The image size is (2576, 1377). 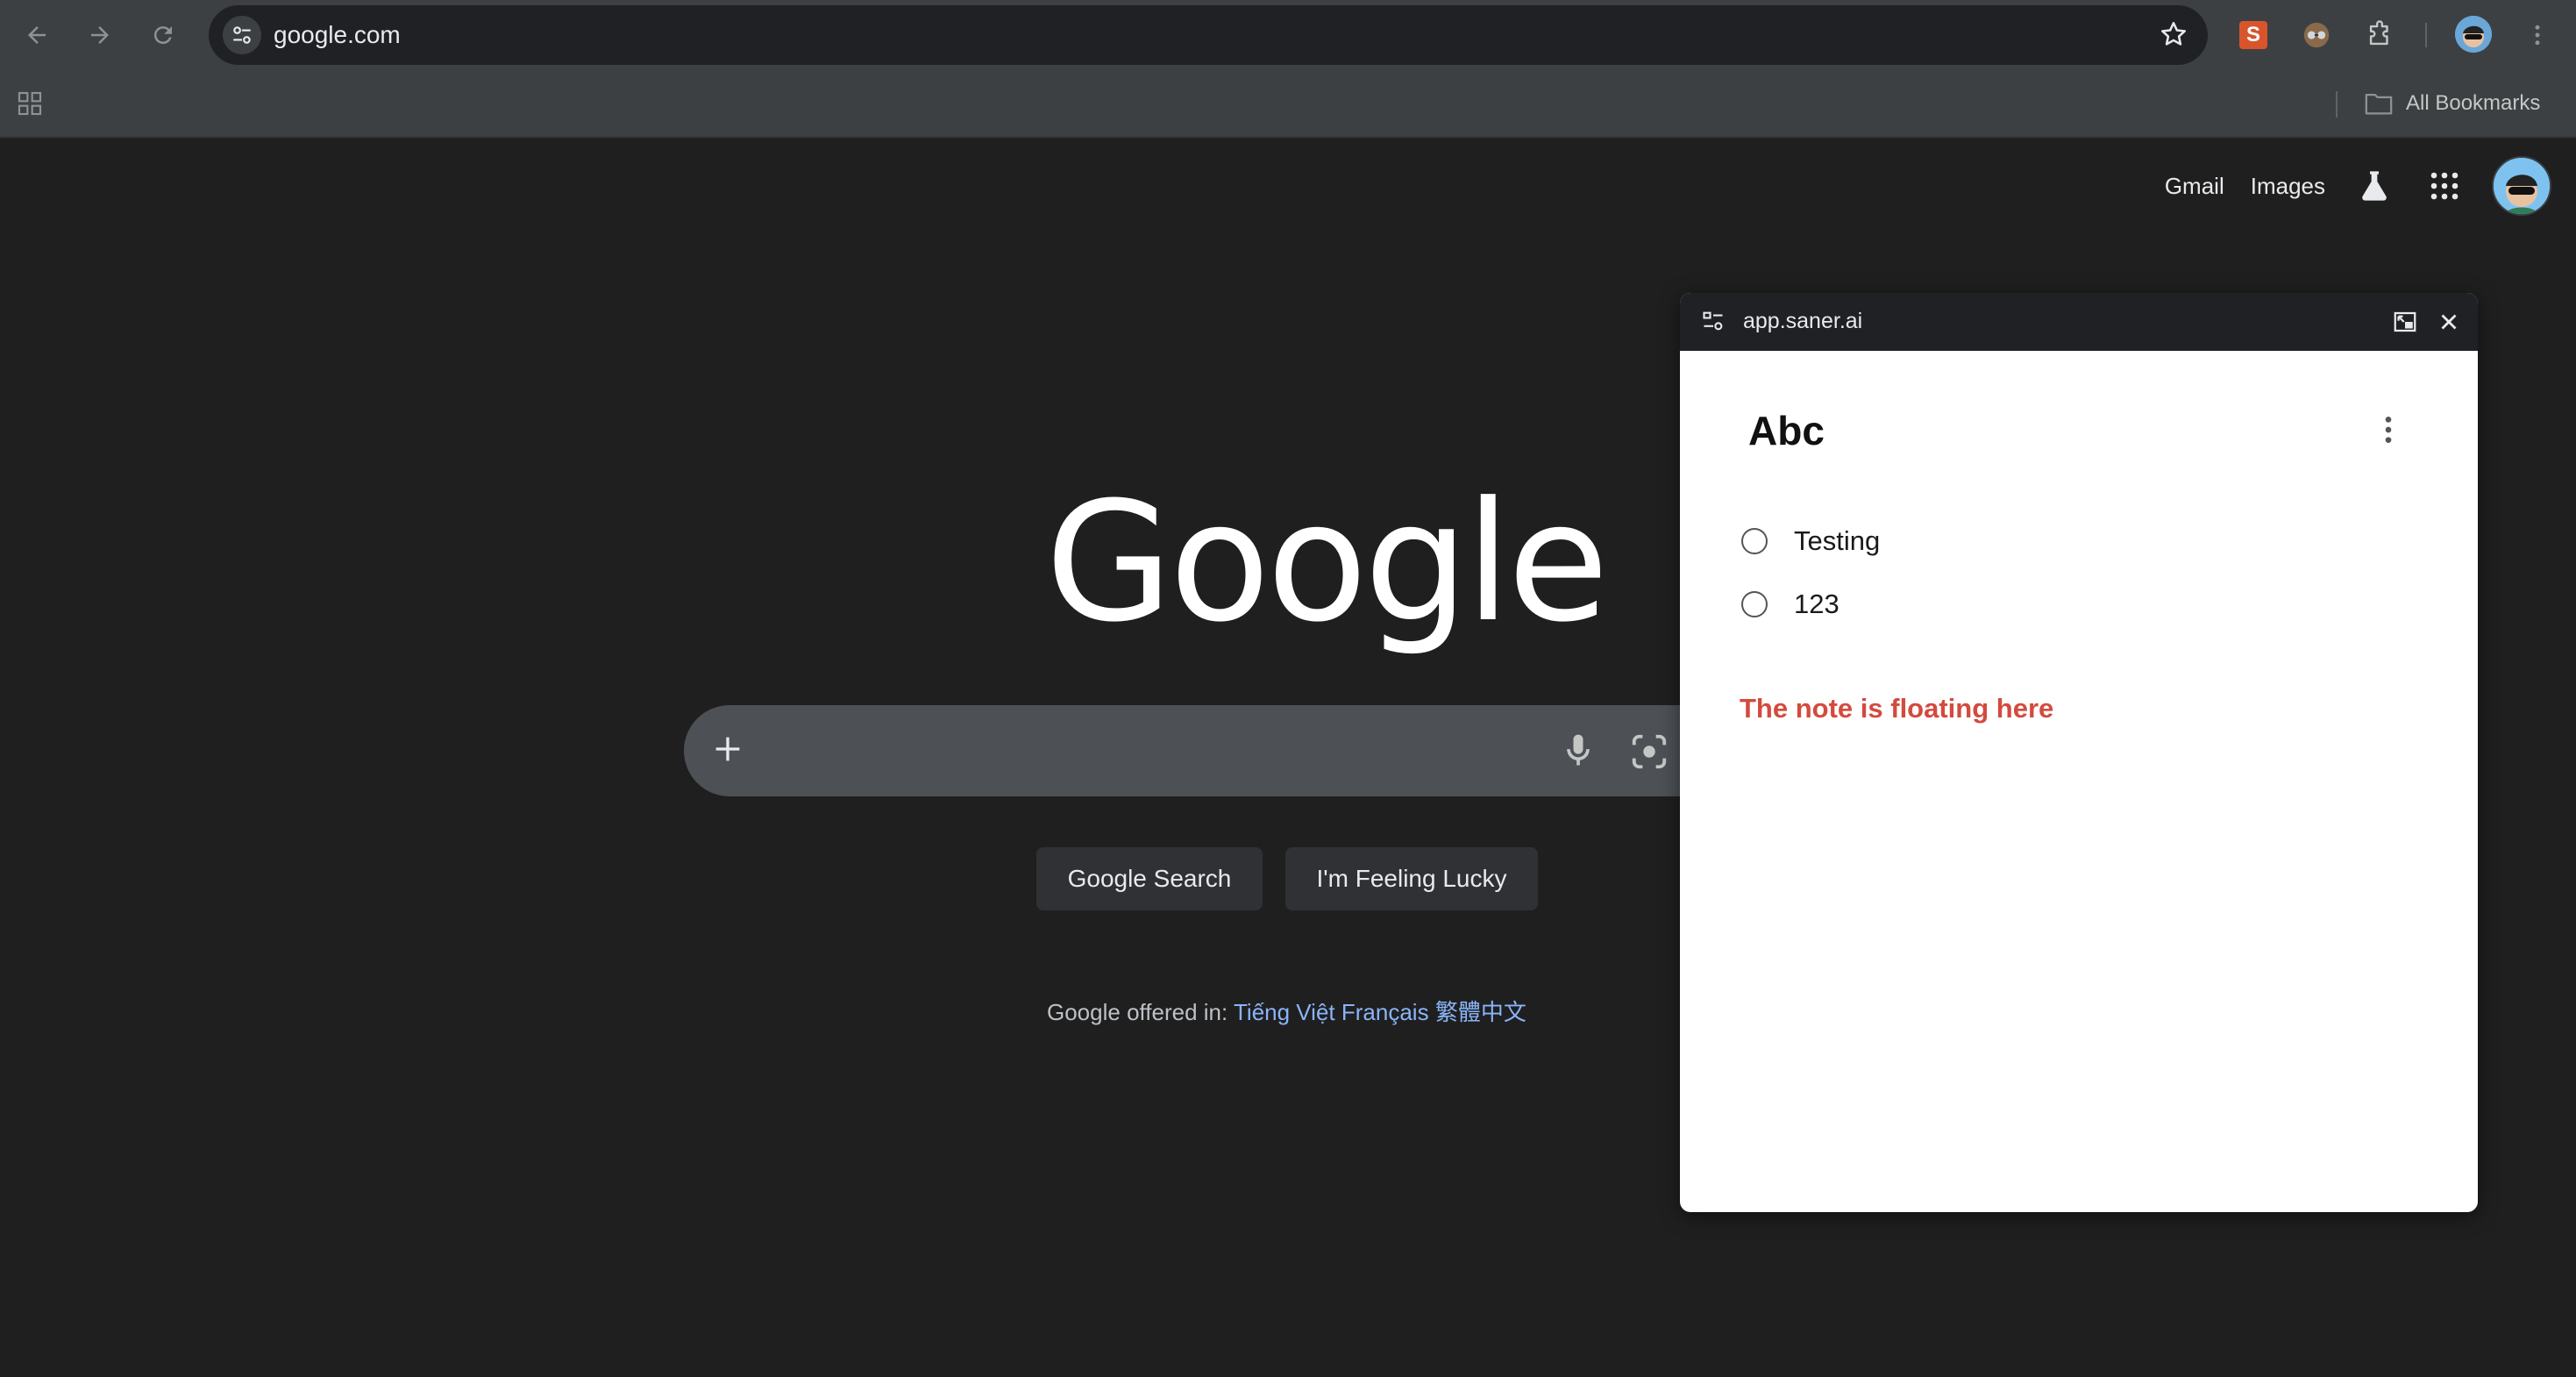 What do you see at coordinates (1896, 708) in the screenshot?
I see `note-annotation: The note is floating here` at bounding box center [1896, 708].